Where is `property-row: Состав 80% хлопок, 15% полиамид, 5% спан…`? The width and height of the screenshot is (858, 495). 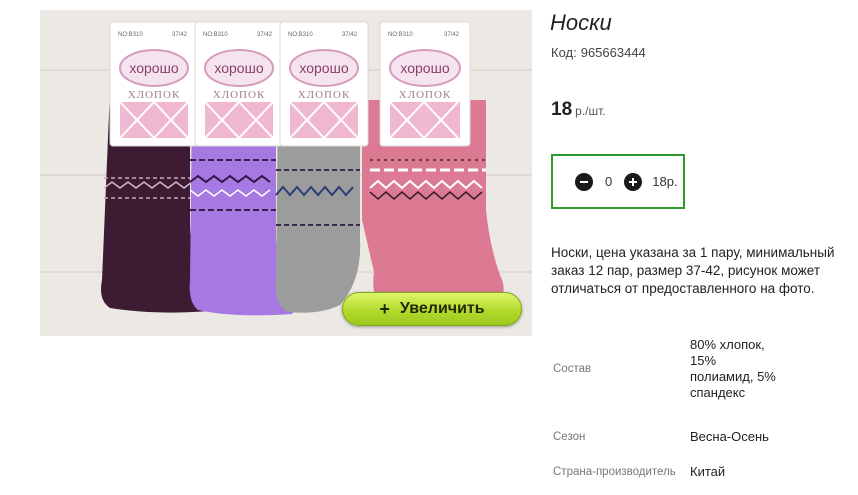
property-row: Состав 80% хлопок, 15% полиамид, 5% спан… is located at coordinates (665, 369).